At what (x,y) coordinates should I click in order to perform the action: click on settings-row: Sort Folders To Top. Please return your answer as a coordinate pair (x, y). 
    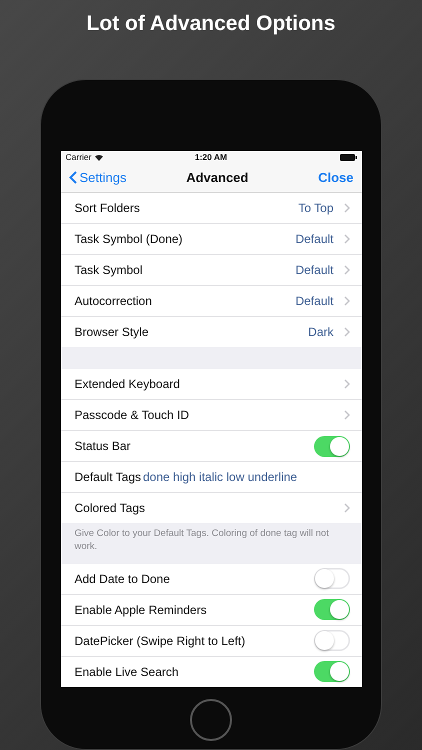
    Looking at the image, I should click on (211, 208).